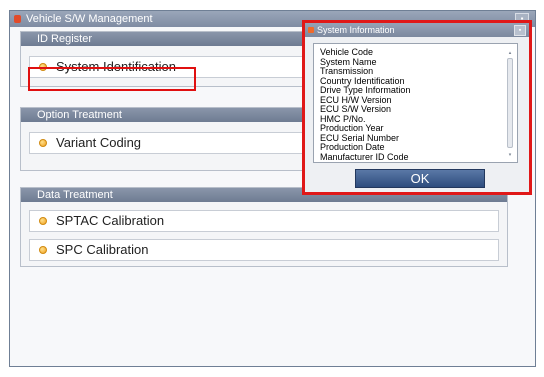 The width and height of the screenshot is (544, 377). Describe the element at coordinates (102, 249) in the screenshot. I see `menu-item-label: SPC Calibration` at that location.